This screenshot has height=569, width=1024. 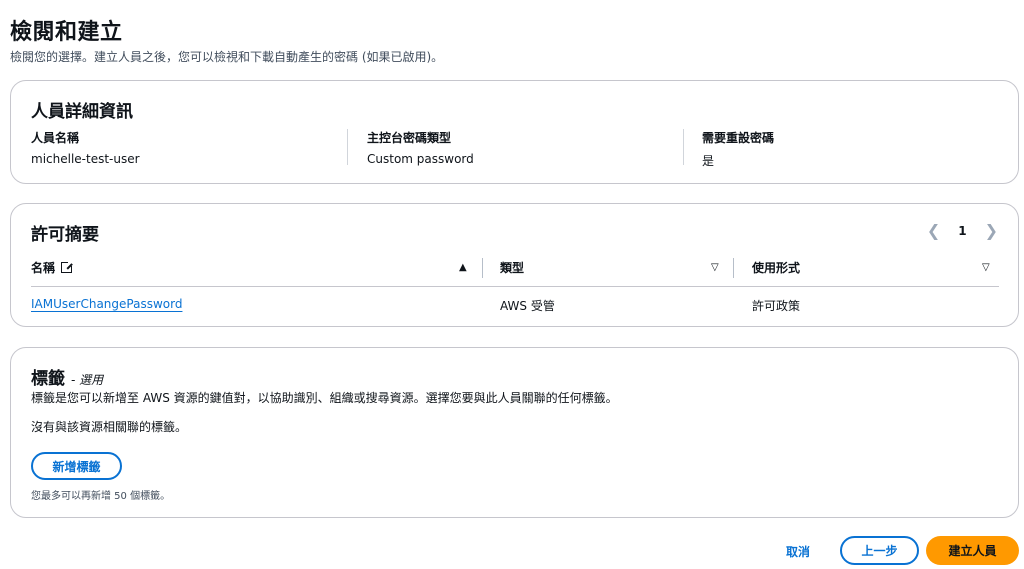 What do you see at coordinates (48, 379) in the screenshot?
I see `tags-title-text: 標籤` at bounding box center [48, 379].